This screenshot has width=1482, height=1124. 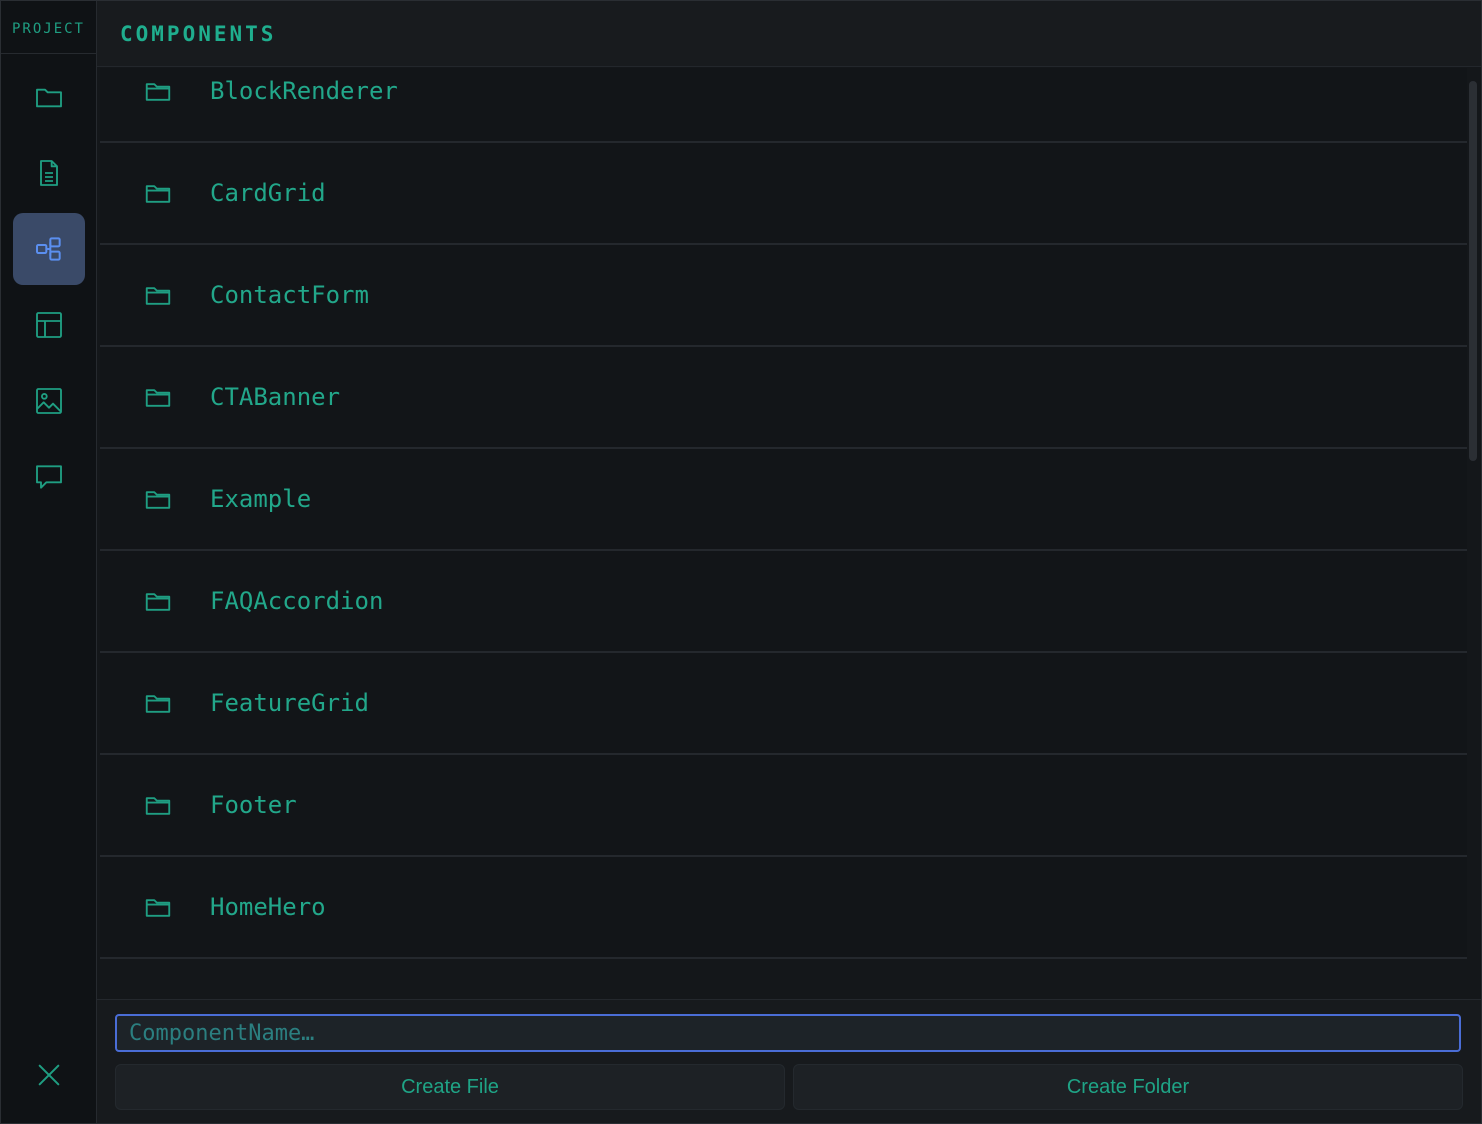 I want to click on scrollbar, so click(x=1473, y=271).